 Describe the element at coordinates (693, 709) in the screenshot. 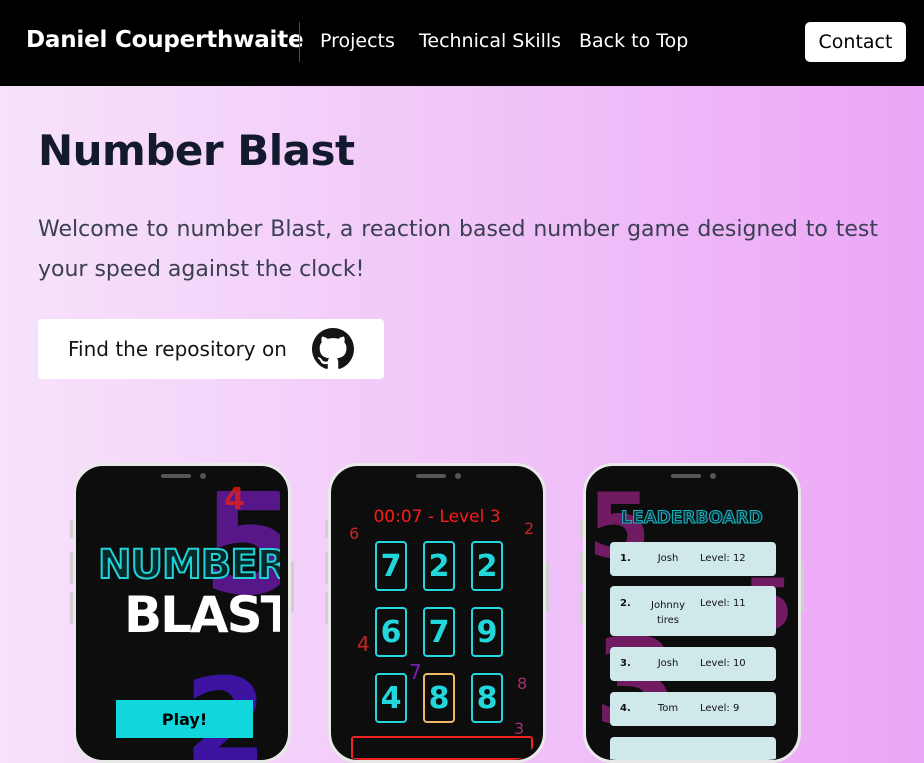

I see `leaderboard-row: 4. Tom Level: 9` at that location.